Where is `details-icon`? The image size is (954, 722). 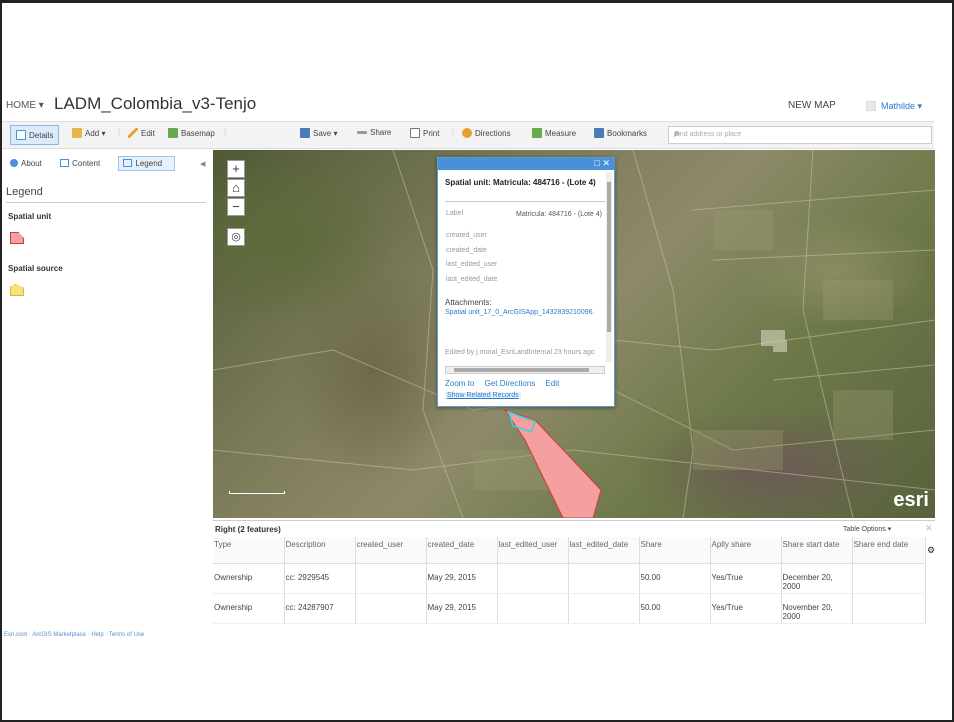 details-icon is located at coordinates (21, 135).